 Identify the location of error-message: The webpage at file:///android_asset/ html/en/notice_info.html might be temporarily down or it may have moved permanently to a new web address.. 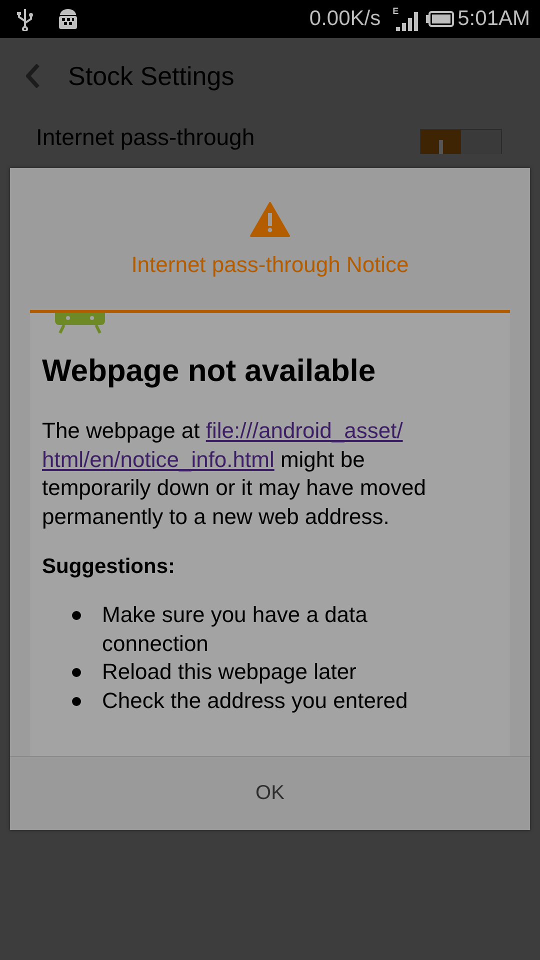
(234, 474).